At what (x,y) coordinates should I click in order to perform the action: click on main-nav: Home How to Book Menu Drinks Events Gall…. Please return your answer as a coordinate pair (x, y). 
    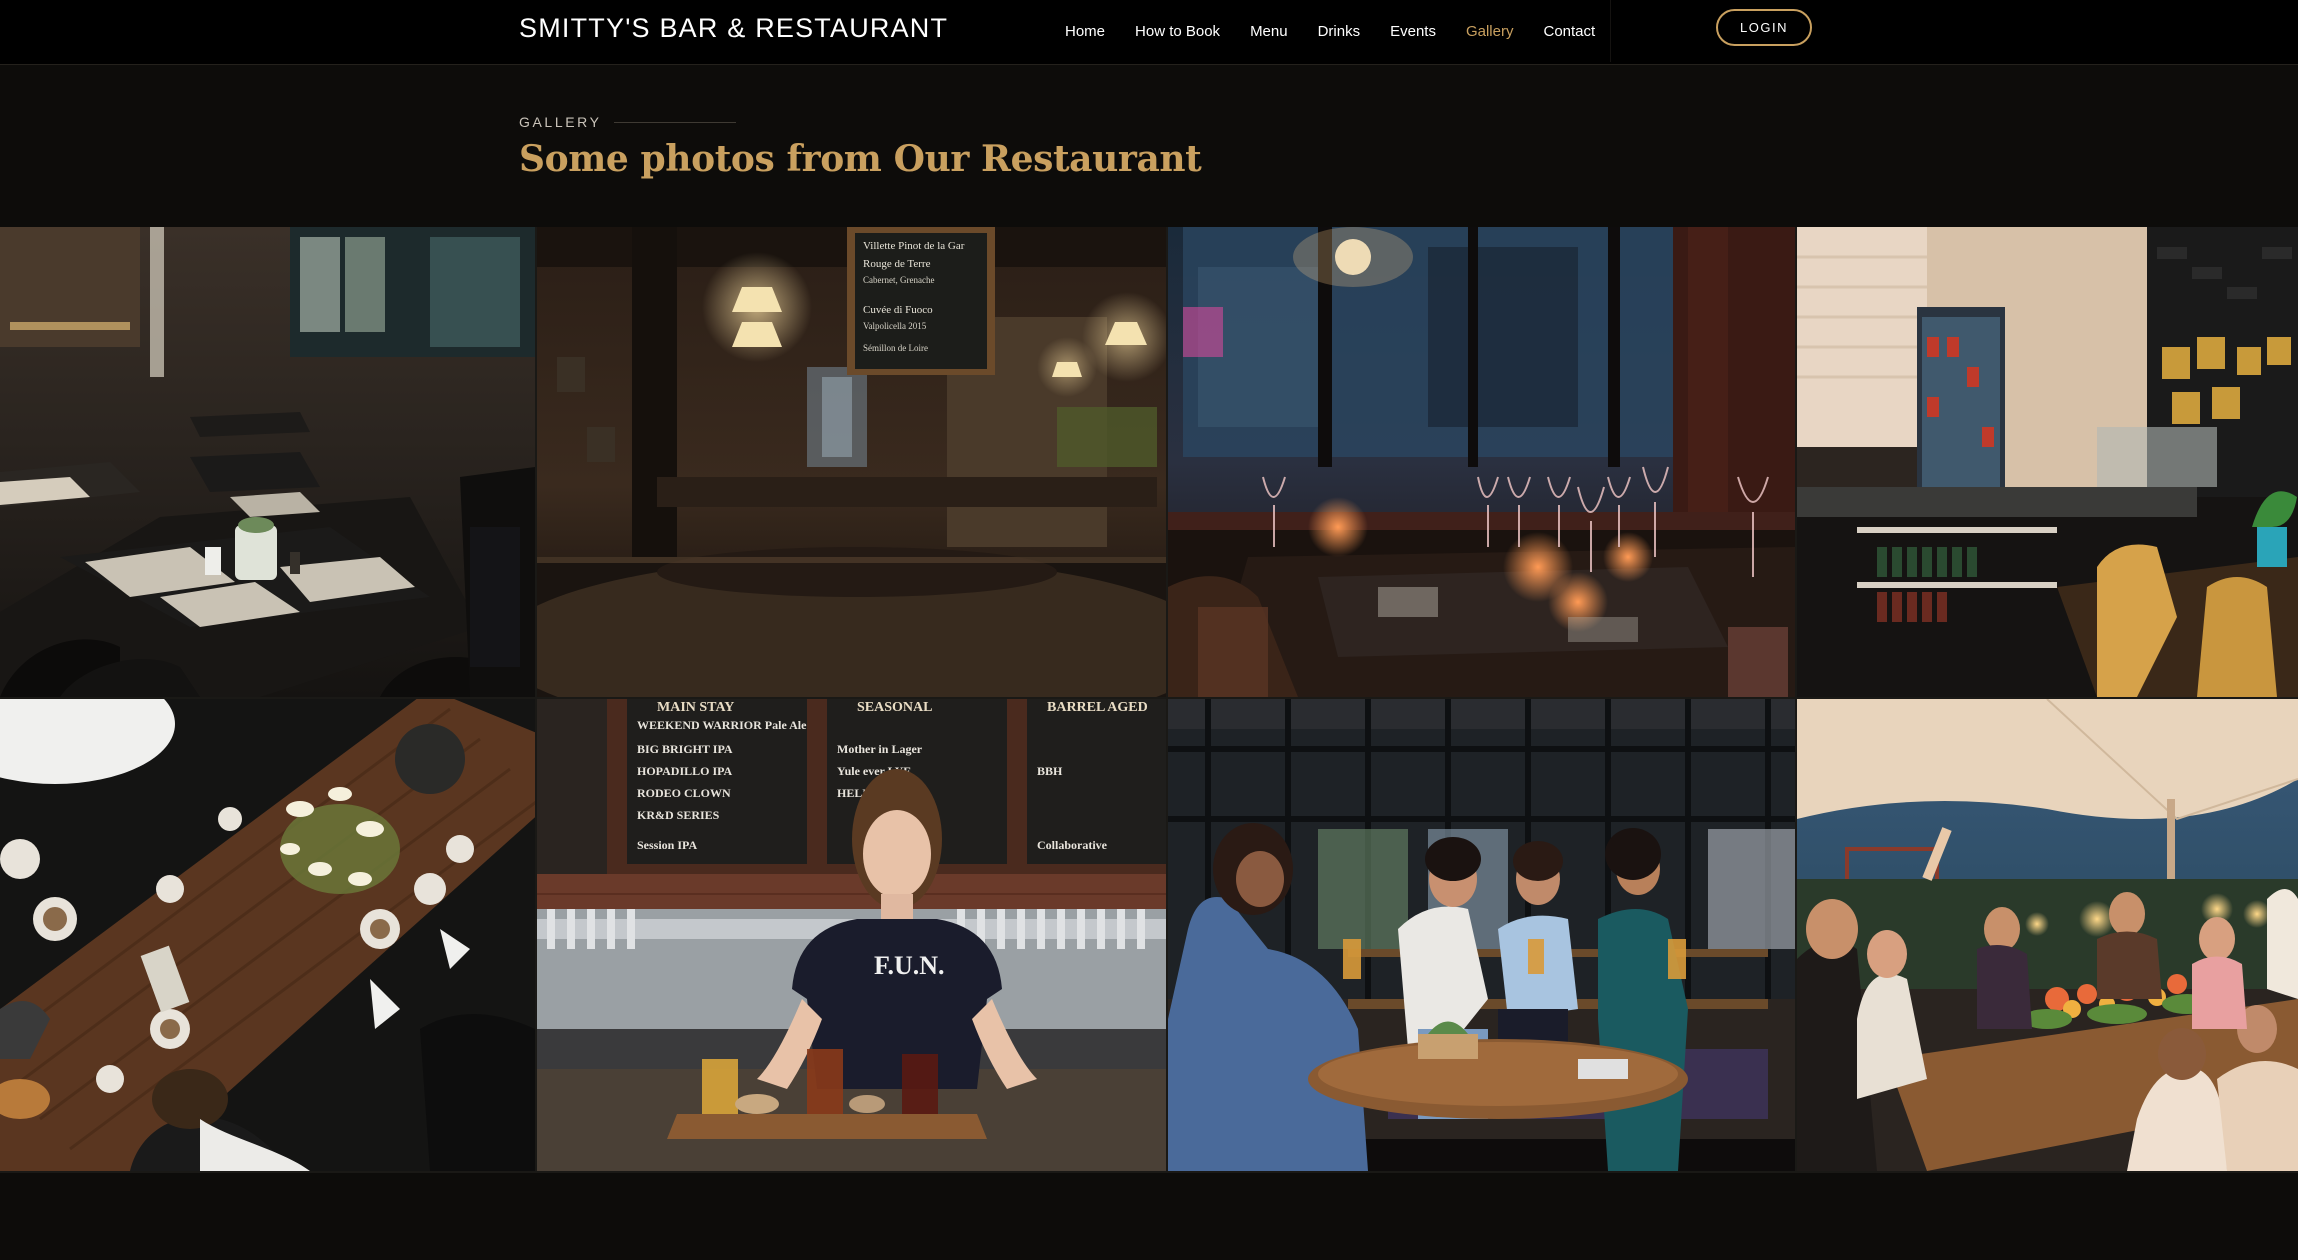
    Looking at the image, I should click on (1330, 31).